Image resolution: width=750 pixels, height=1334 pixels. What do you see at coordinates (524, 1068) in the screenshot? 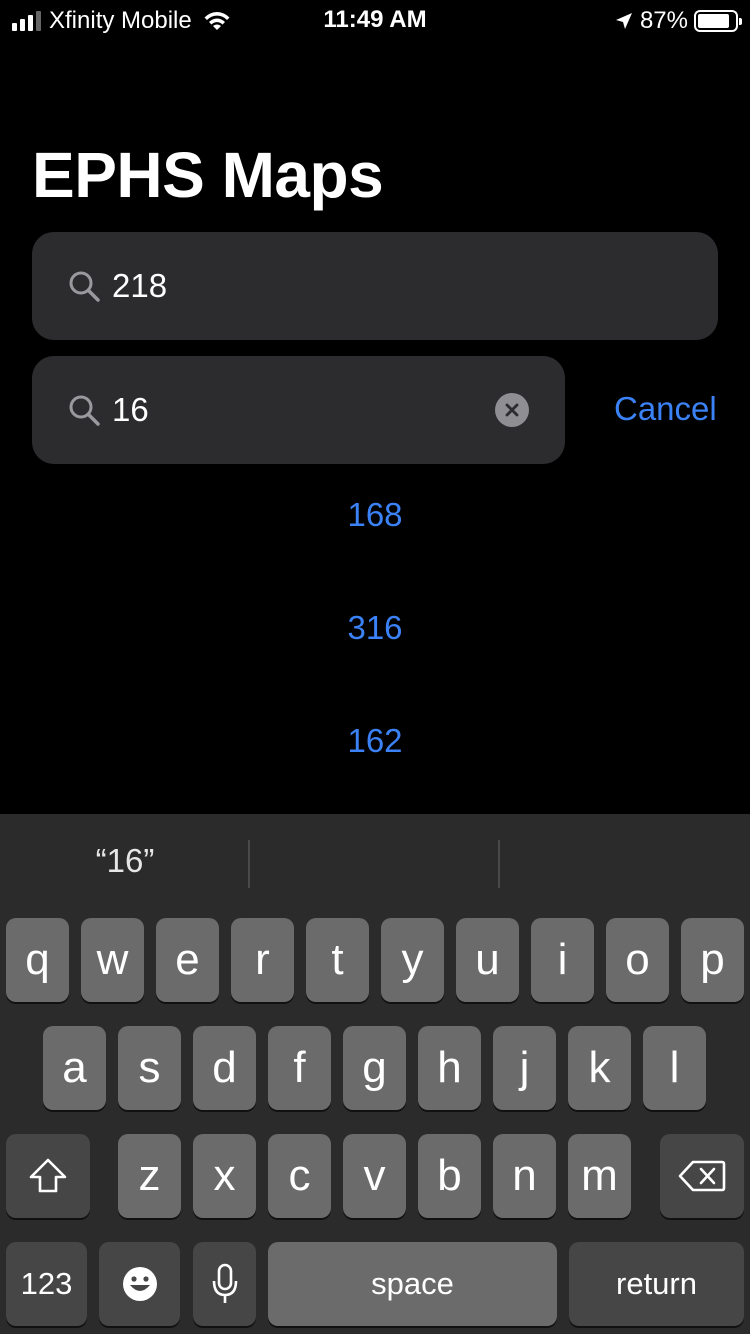
I see `key-j: j` at bounding box center [524, 1068].